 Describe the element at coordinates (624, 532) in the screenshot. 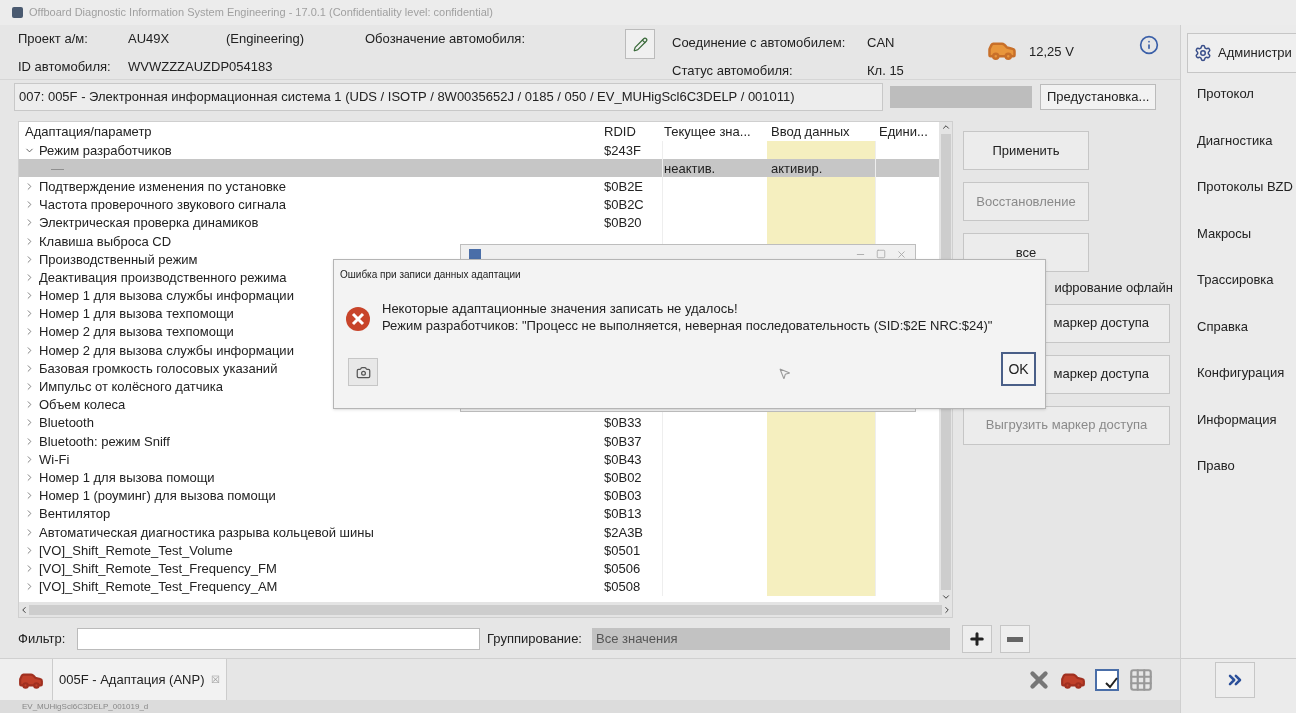

I see `rdid-cell: $2A3B` at that location.